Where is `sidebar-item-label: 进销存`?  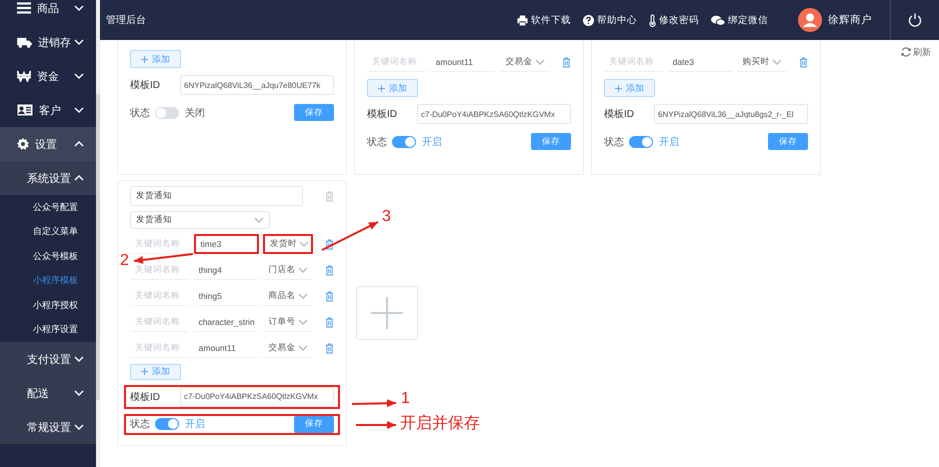 sidebar-item-label: 进销存 is located at coordinates (55, 43).